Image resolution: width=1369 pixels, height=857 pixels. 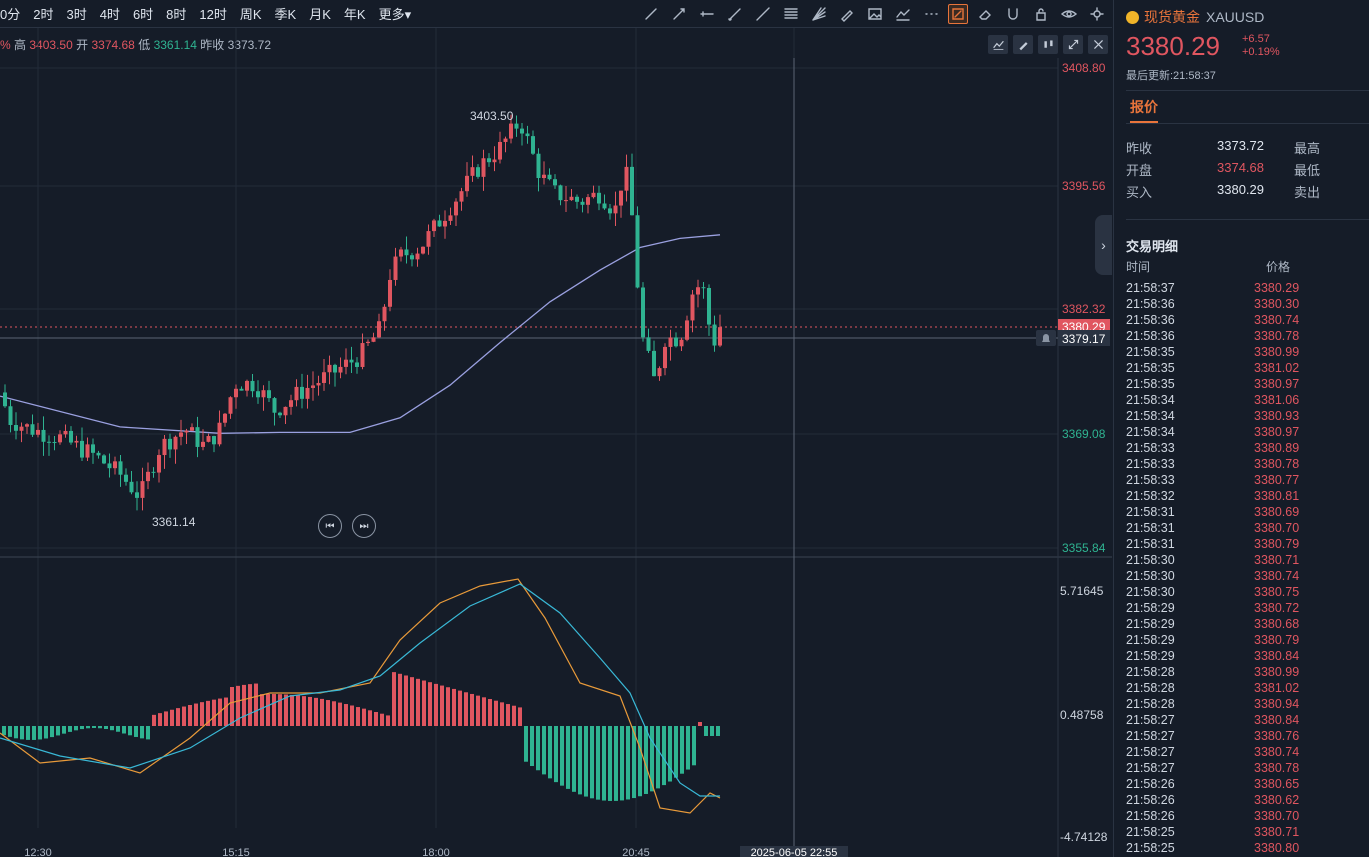 What do you see at coordinates (364, 526) in the screenshot?
I see `scroll-forward-icon: ⏭` at bounding box center [364, 526].